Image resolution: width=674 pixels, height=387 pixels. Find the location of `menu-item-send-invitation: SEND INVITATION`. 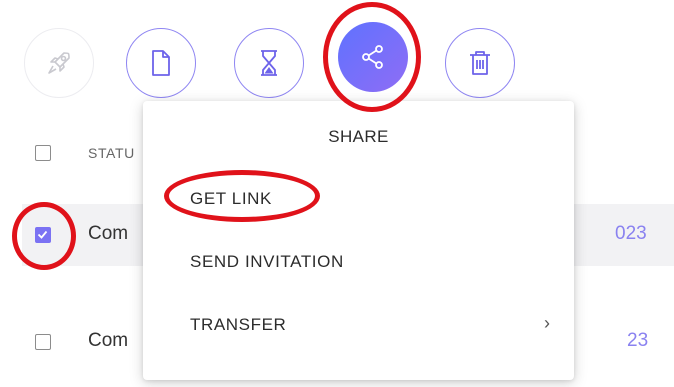

menu-item-send-invitation: SEND INVITATION is located at coordinates (267, 262).